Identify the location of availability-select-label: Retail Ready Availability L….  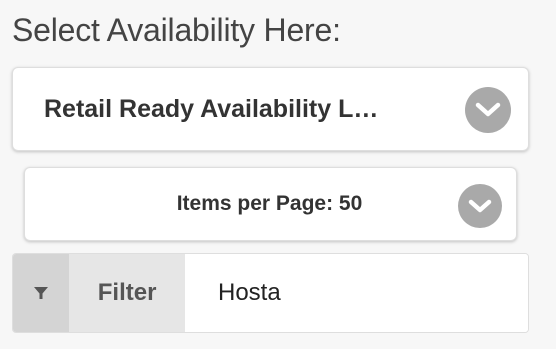
(211, 108).